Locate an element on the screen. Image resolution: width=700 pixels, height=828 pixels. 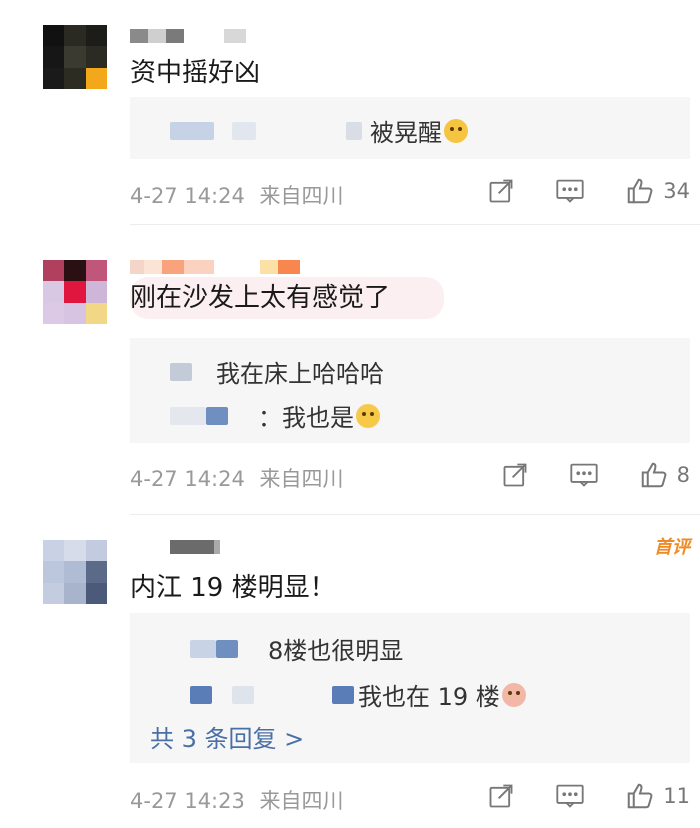
comment-text: 内江 19 楼明显！ is located at coordinates (233, 588).